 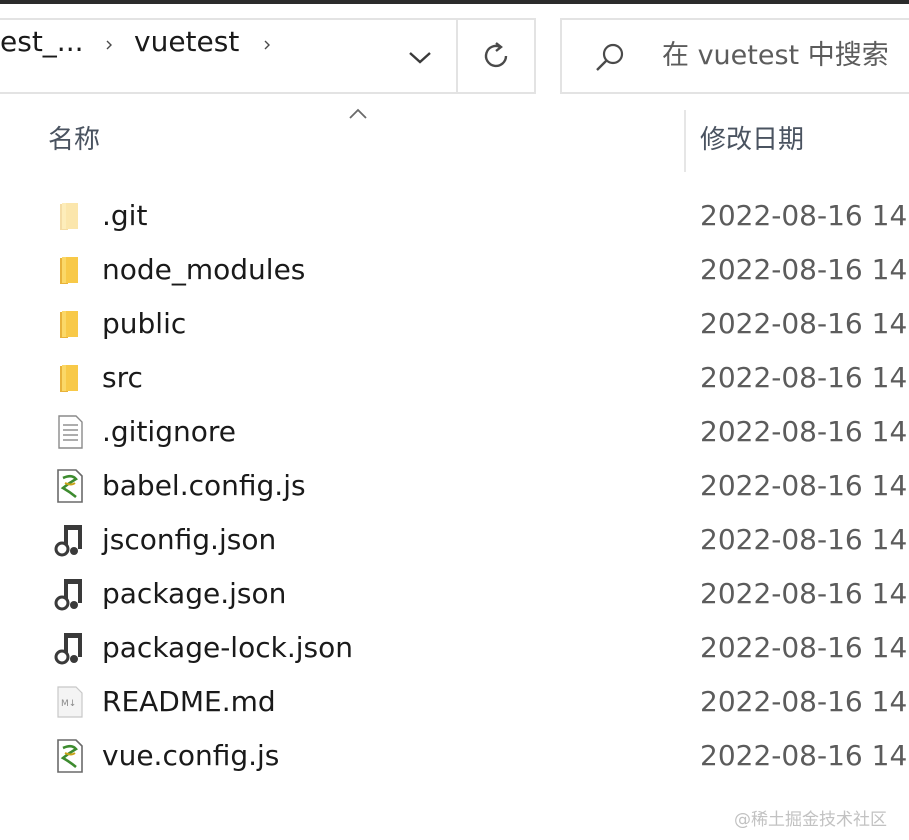 What do you see at coordinates (190, 756) in the screenshot?
I see `file-name: vue.config.js` at bounding box center [190, 756].